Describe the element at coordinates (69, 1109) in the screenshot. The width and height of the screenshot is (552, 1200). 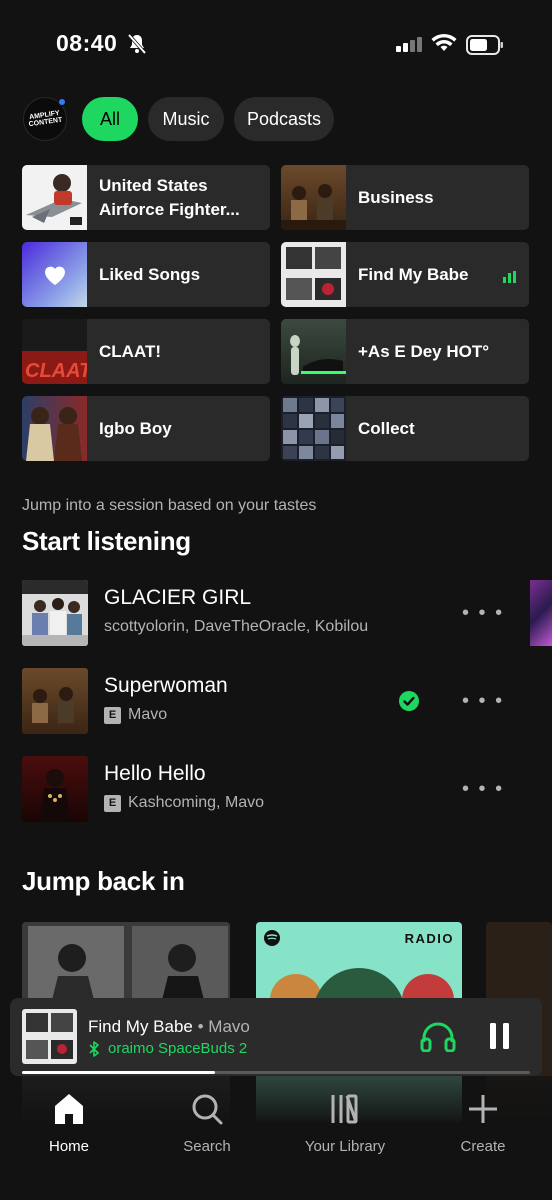
I see `home-icon` at that location.